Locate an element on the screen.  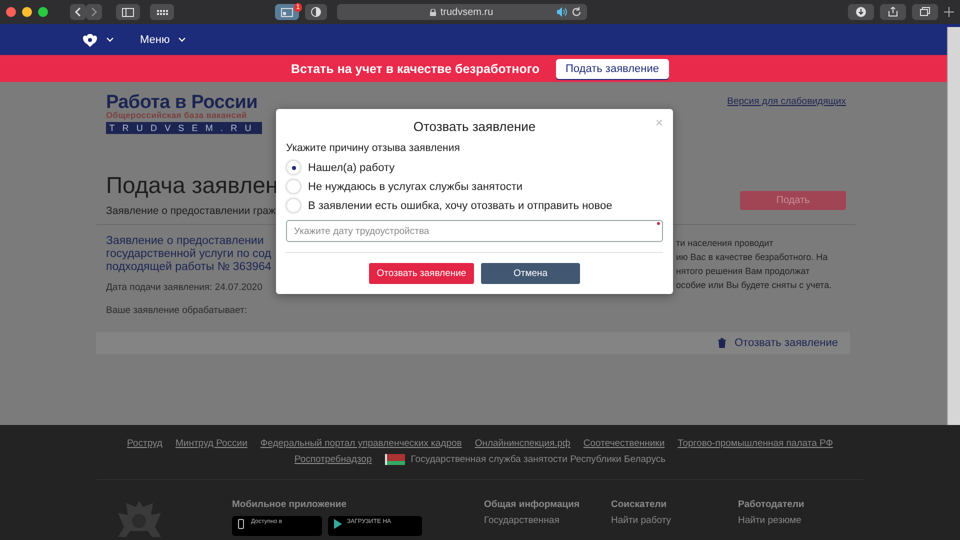
sidebar-icon is located at coordinates (128, 12).